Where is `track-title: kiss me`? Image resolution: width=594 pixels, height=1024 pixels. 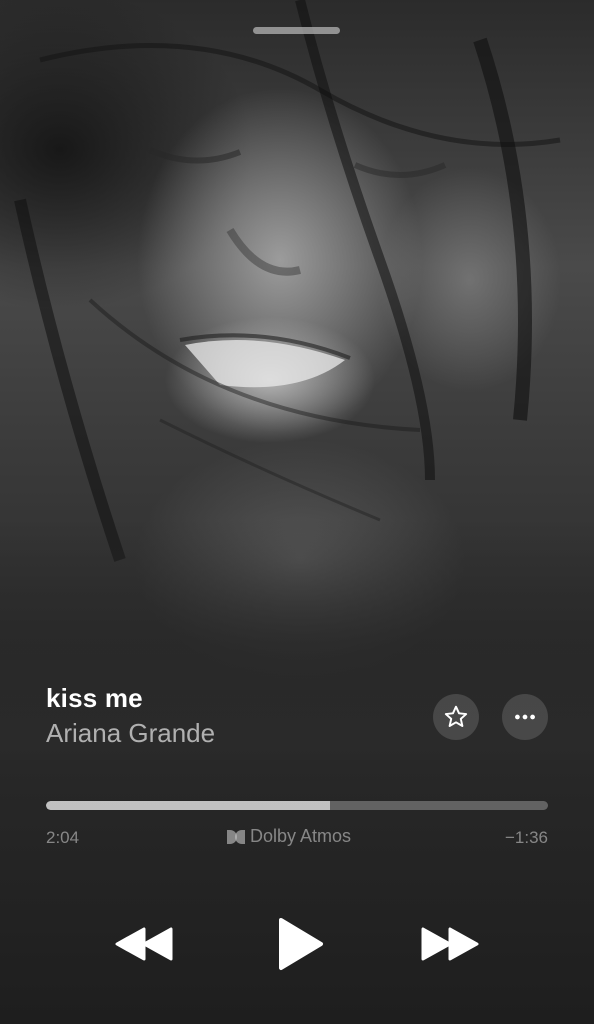 track-title: kiss me is located at coordinates (94, 698).